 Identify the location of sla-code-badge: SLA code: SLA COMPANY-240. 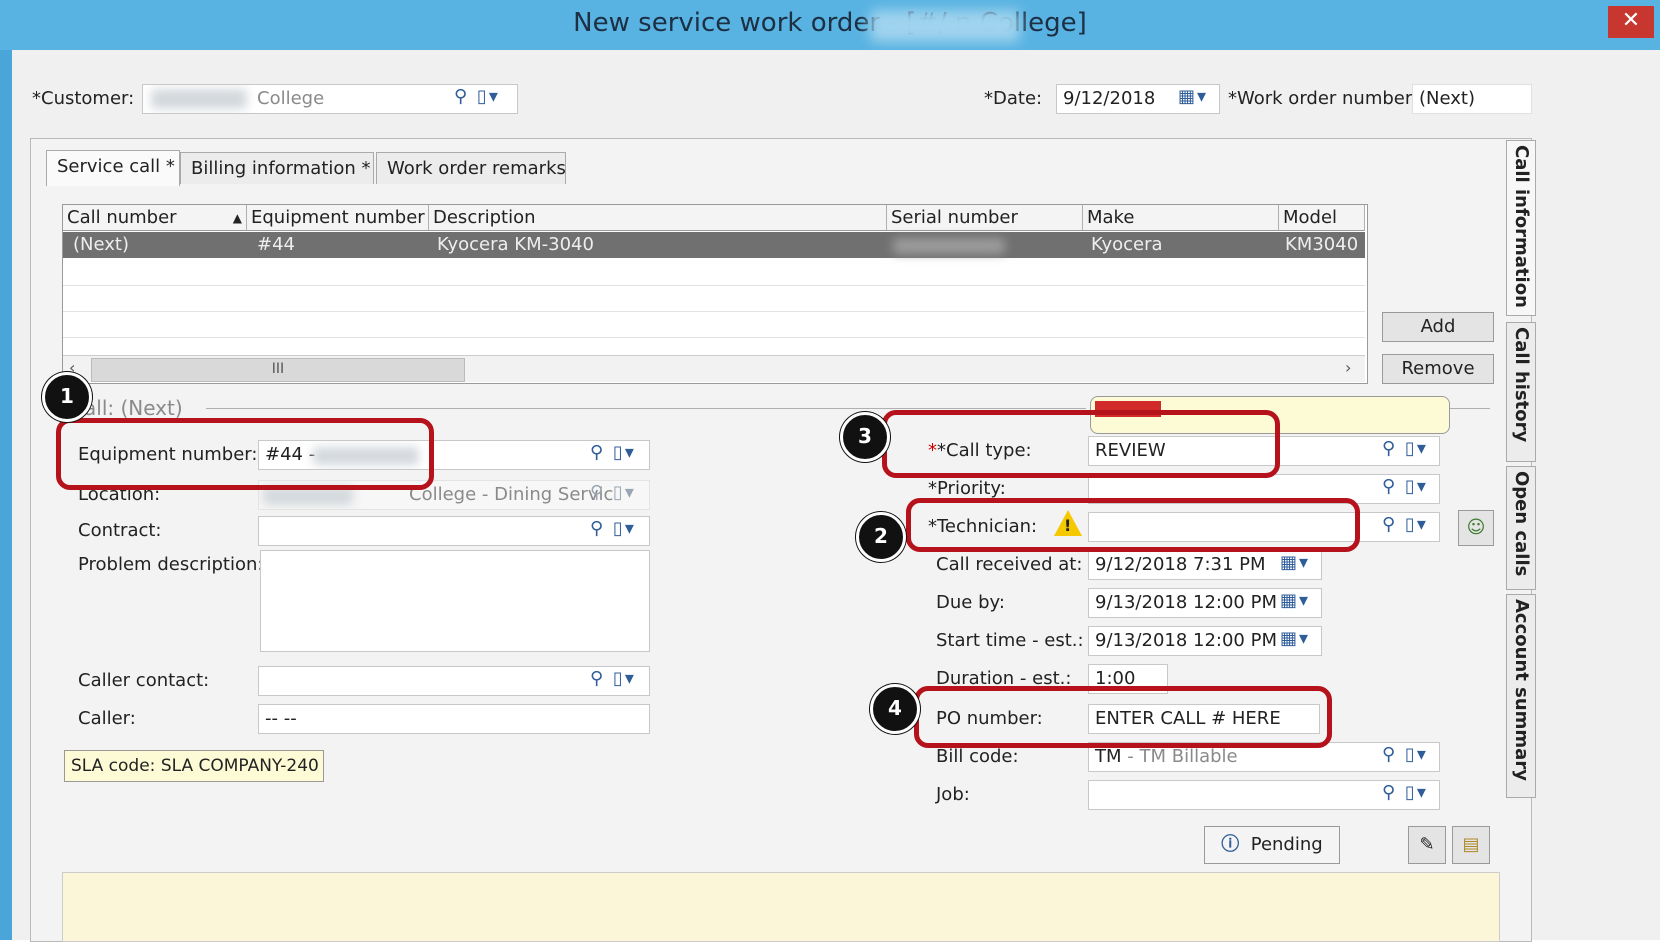
(194, 766).